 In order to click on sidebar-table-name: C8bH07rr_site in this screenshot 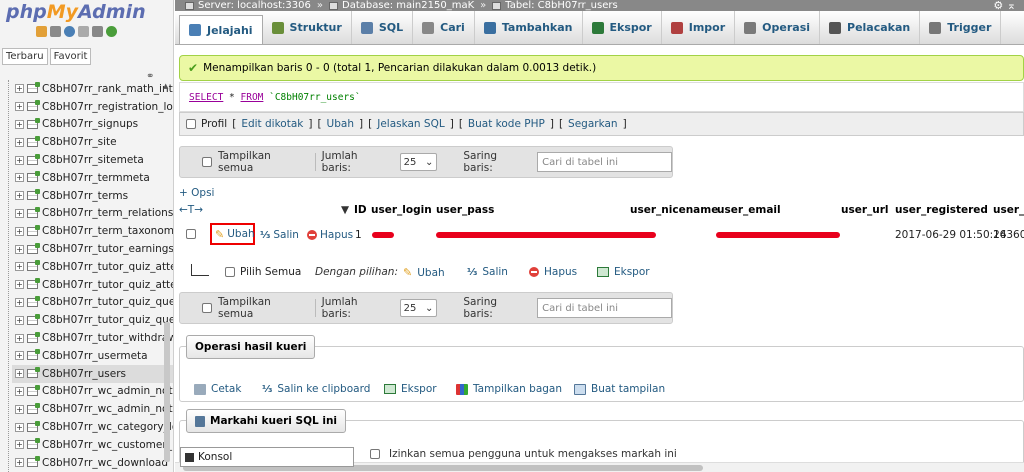, I will do `click(79, 142)`.